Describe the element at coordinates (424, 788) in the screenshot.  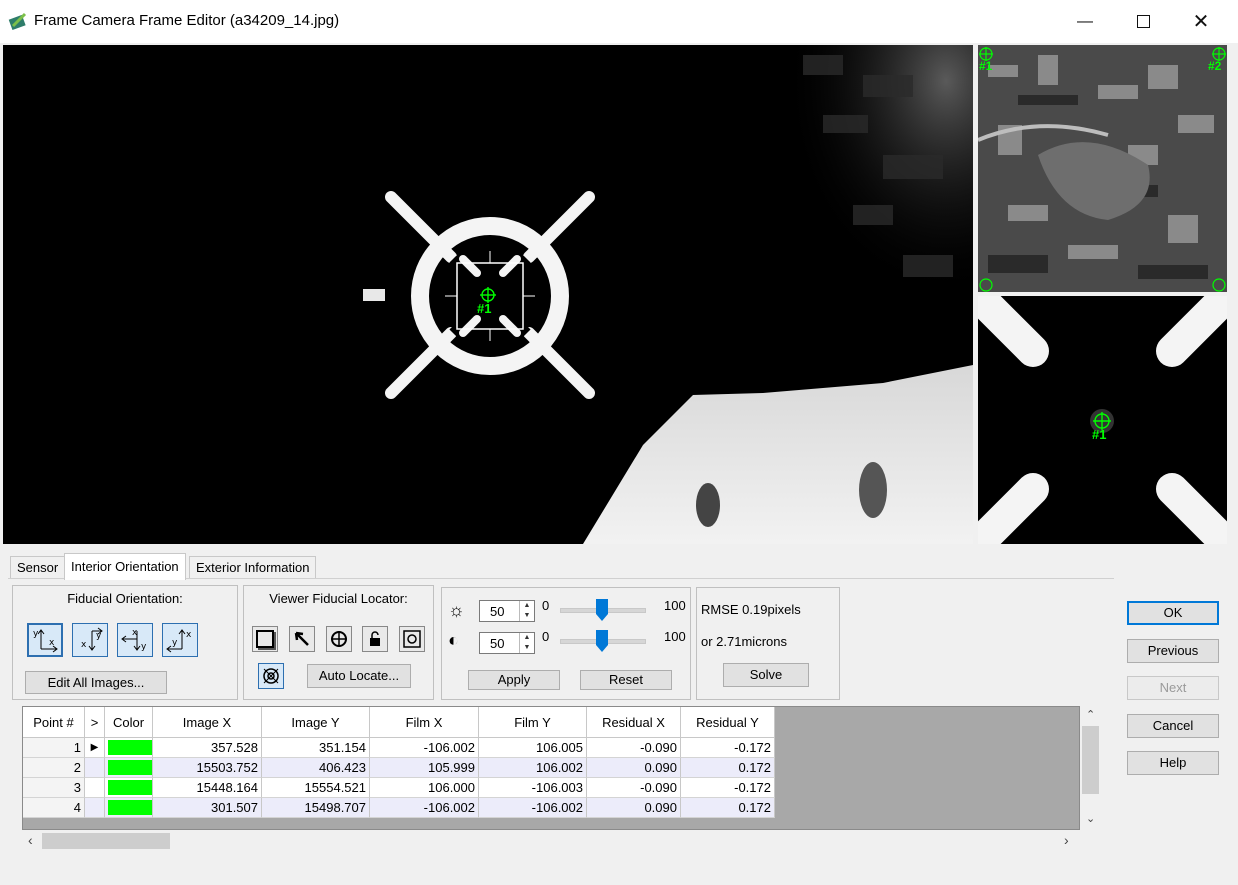
I see `cell-col-film-x: 106.000` at that location.